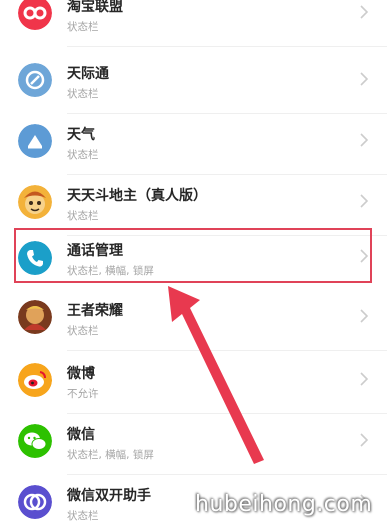  What do you see at coordinates (95, 251) in the screenshot?
I see `app-title: 通话管理` at bounding box center [95, 251].